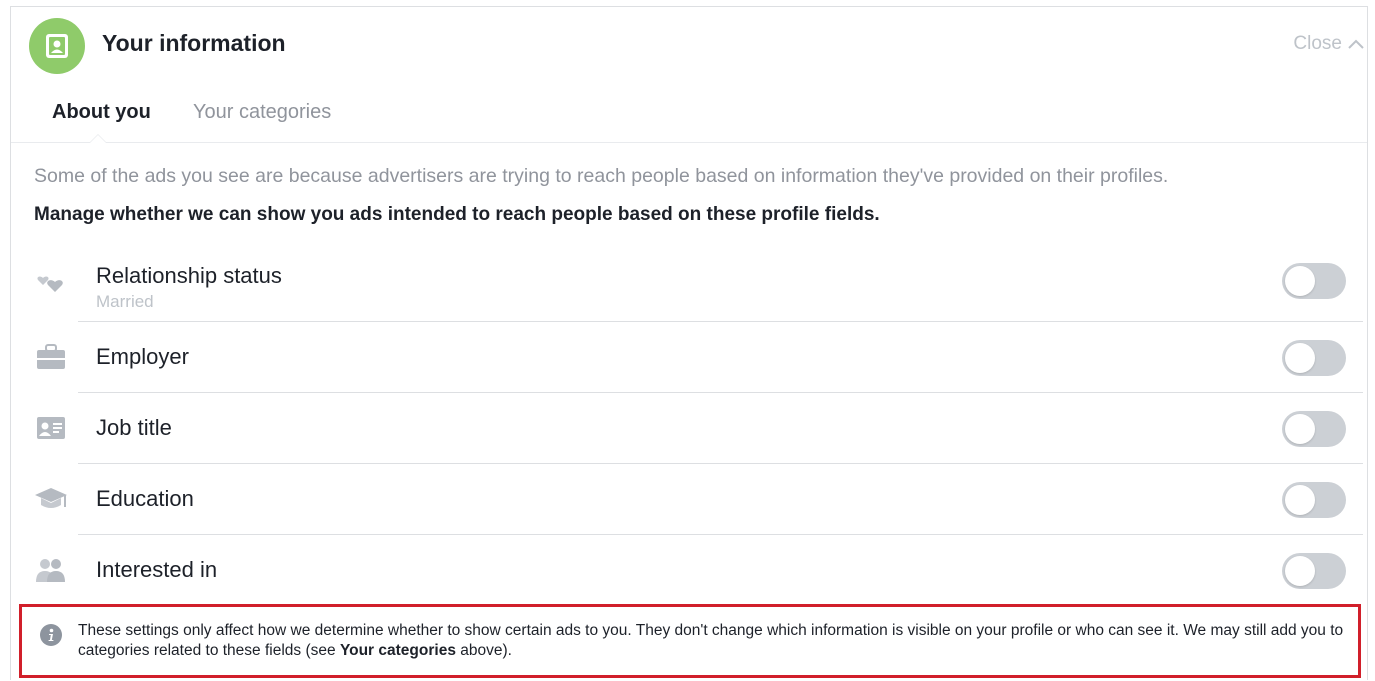  What do you see at coordinates (157, 569) in the screenshot?
I see `field-label: Interested in` at bounding box center [157, 569].